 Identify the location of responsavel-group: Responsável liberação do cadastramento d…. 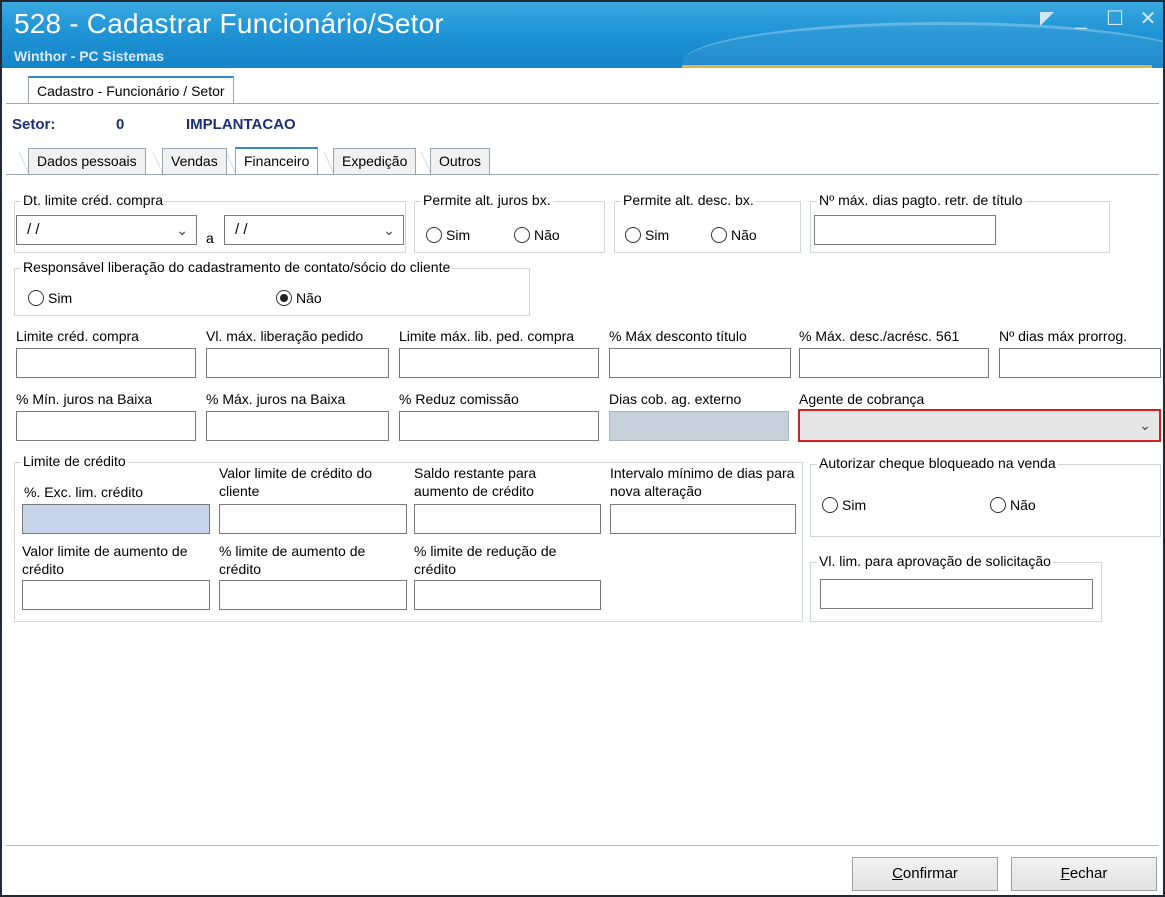
(272, 287).